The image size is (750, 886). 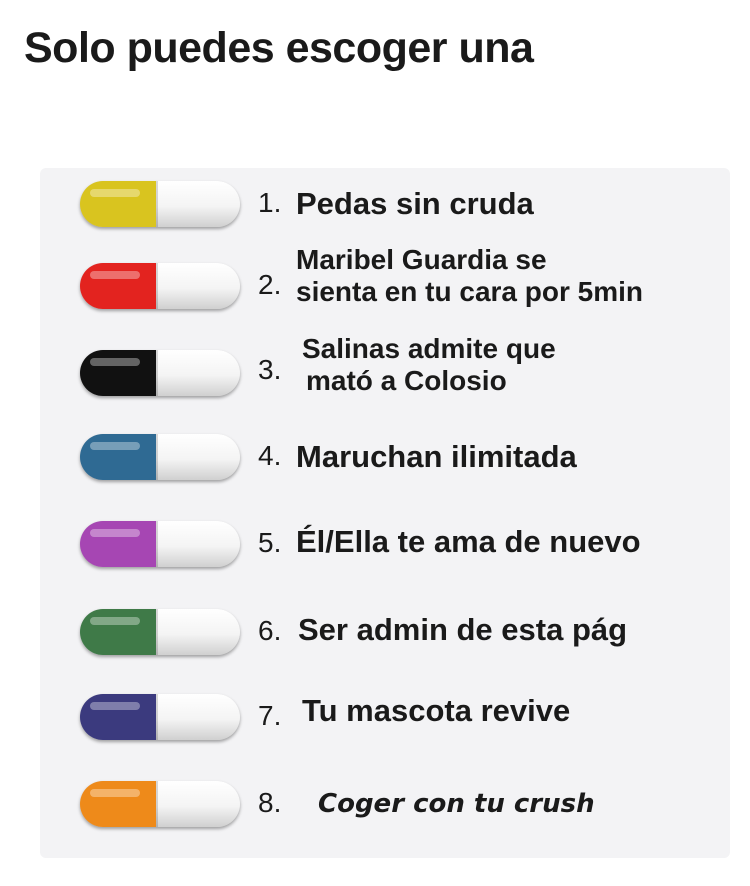 I want to click on option-label: Él/Ella te ama de nuevo, so click(x=468, y=541).